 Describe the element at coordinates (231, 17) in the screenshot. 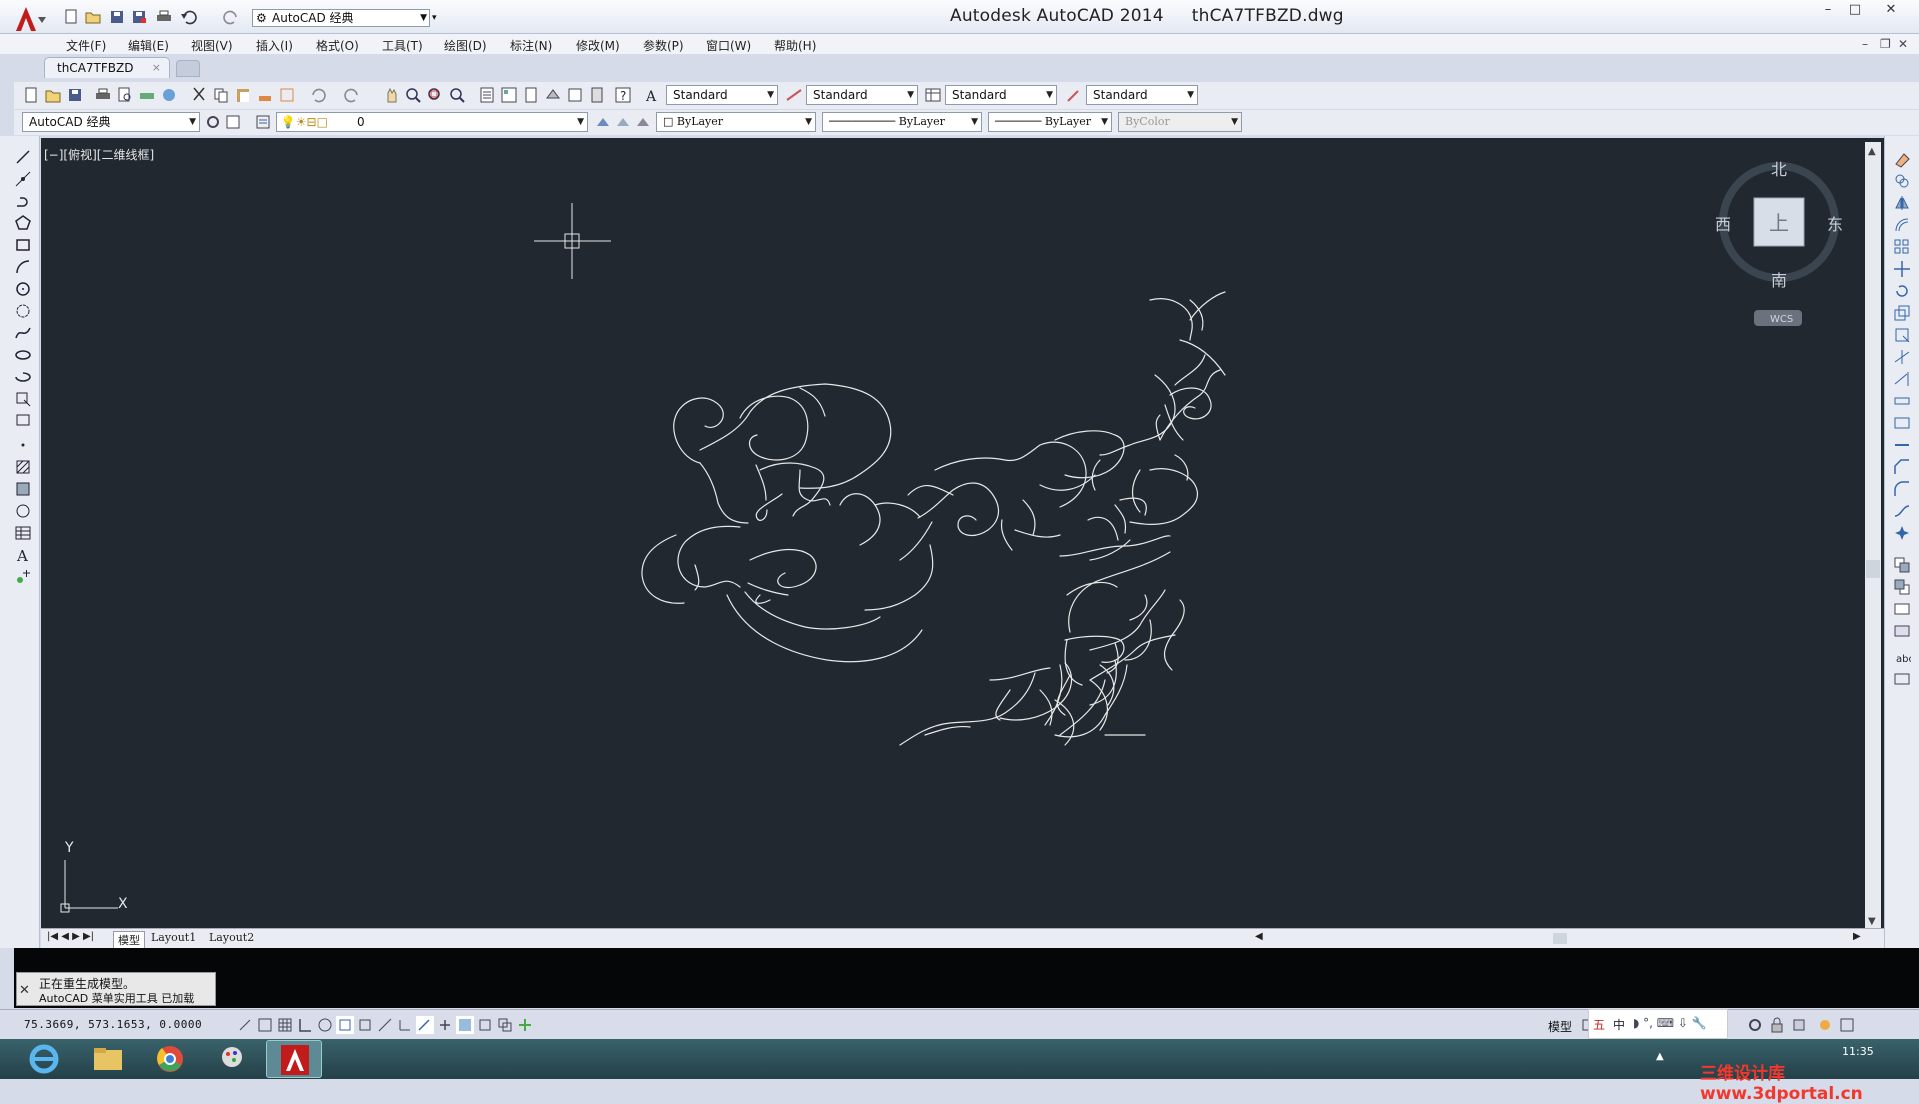

I see `redo-icon` at that location.